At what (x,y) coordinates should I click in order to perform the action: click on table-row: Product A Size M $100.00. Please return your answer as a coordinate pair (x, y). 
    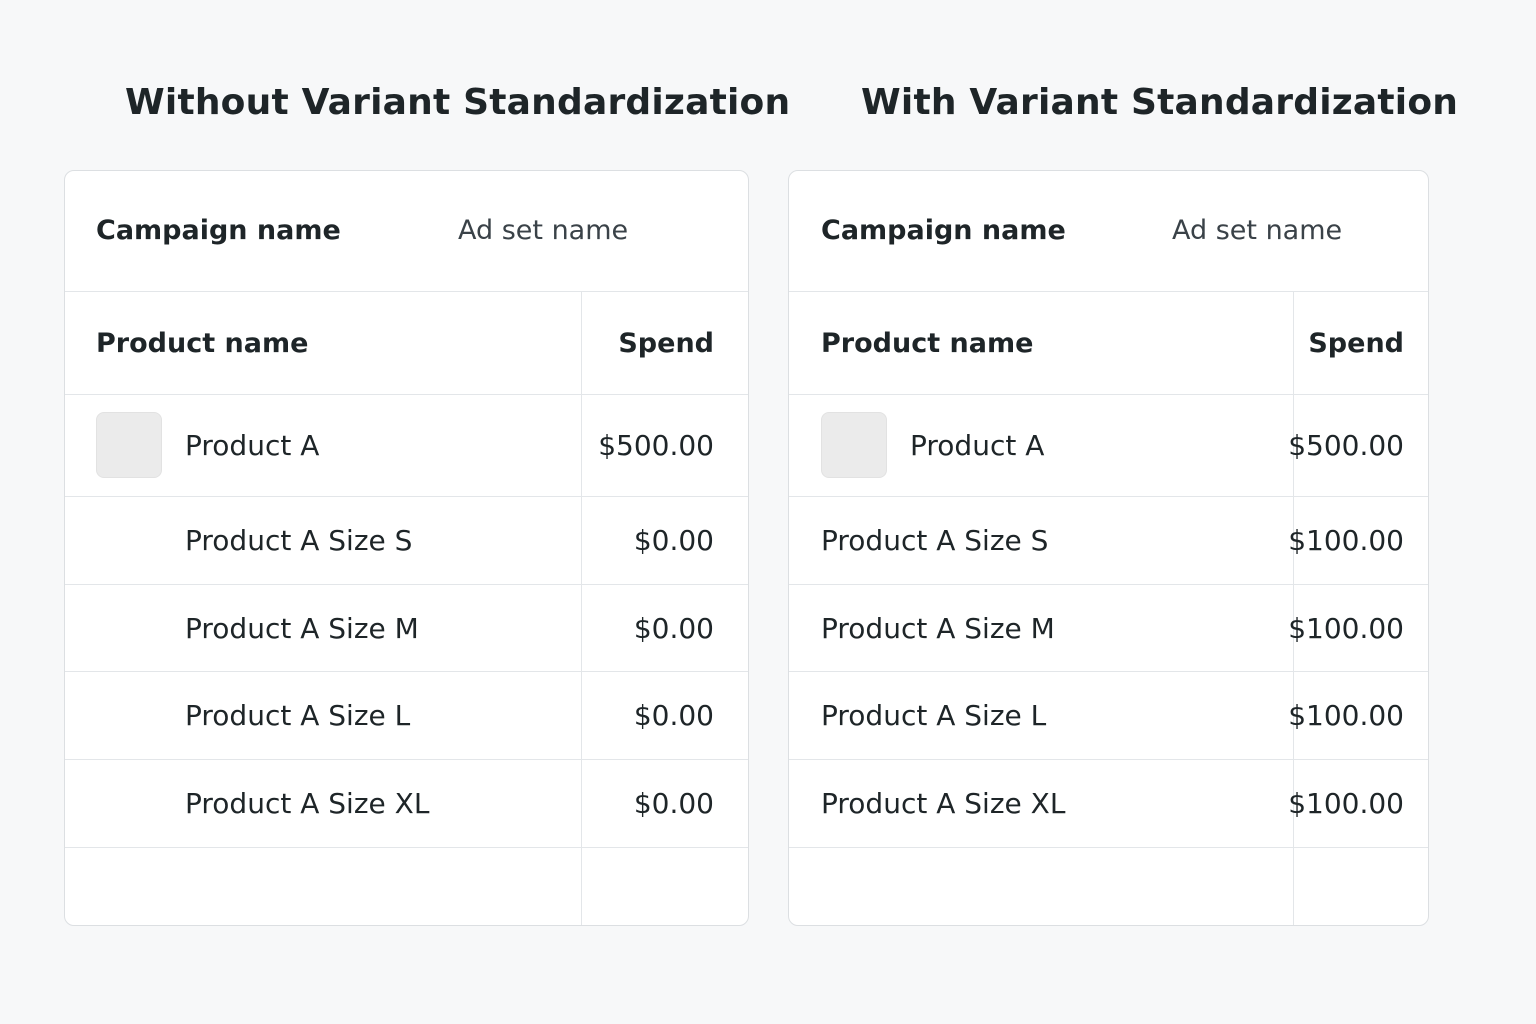
    Looking at the image, I should click on (1108, 628).